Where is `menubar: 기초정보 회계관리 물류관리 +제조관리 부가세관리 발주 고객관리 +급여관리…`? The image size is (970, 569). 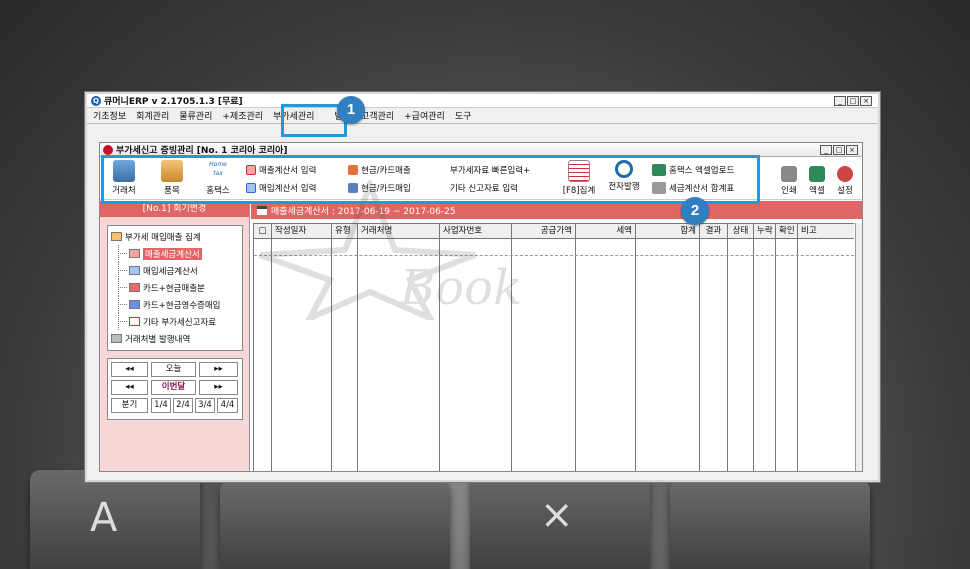
menubar: 기초정보 회계관리 물류관리 +제조관리 부가세관리 발주 고객관리 +급여관리… is located at coordinates (482, 116).